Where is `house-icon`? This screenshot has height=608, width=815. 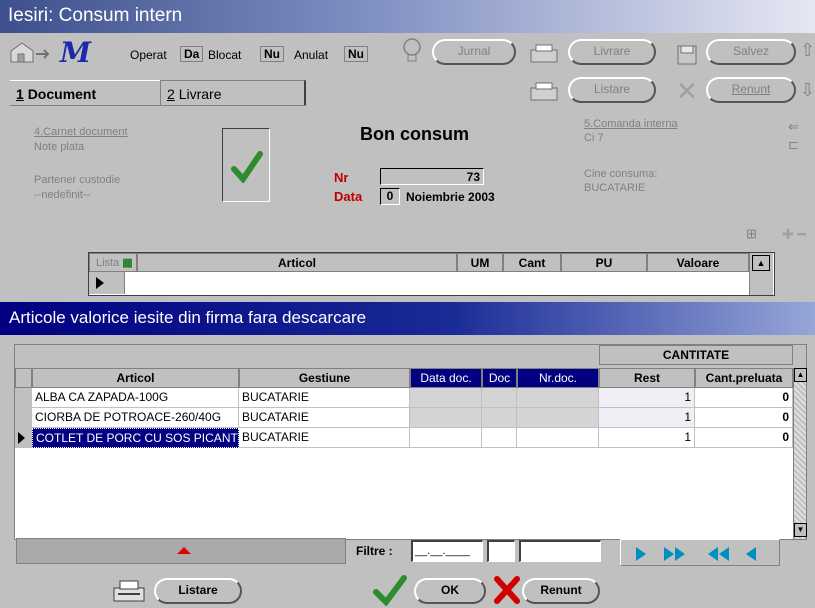
house-icon is located at coordinates (32, 53).